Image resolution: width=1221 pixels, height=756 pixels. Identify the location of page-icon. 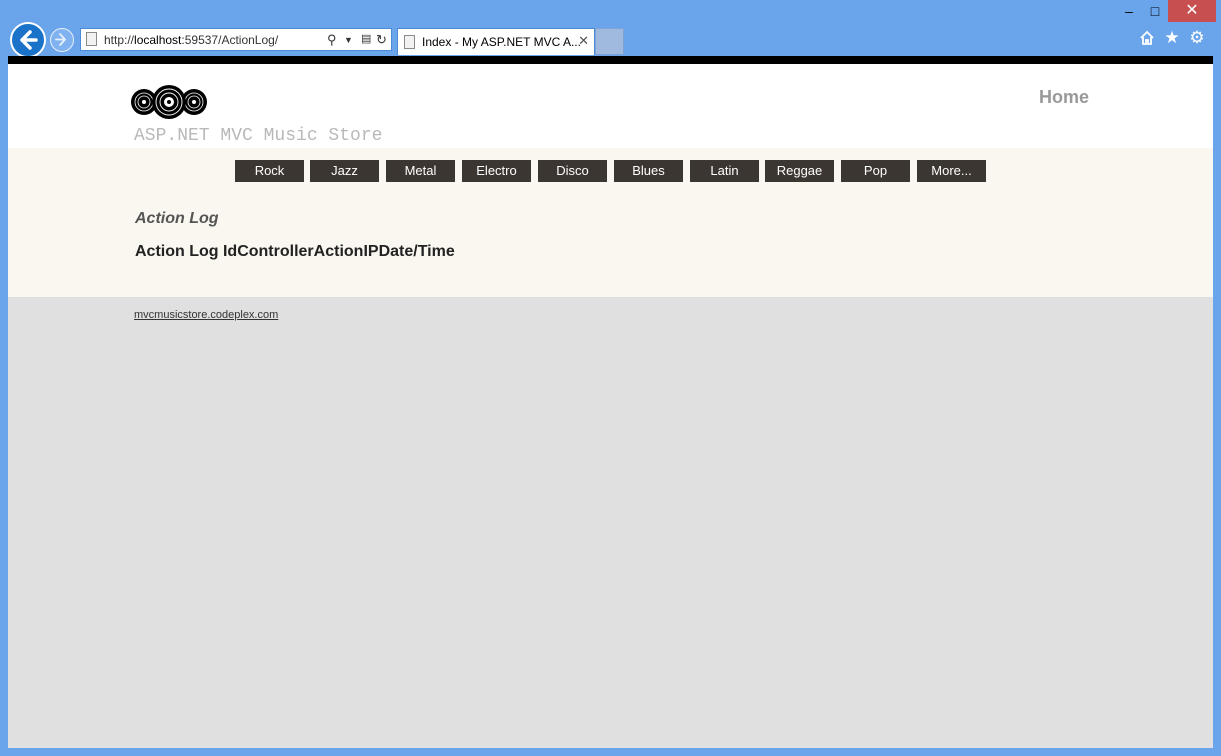
(91, 39).